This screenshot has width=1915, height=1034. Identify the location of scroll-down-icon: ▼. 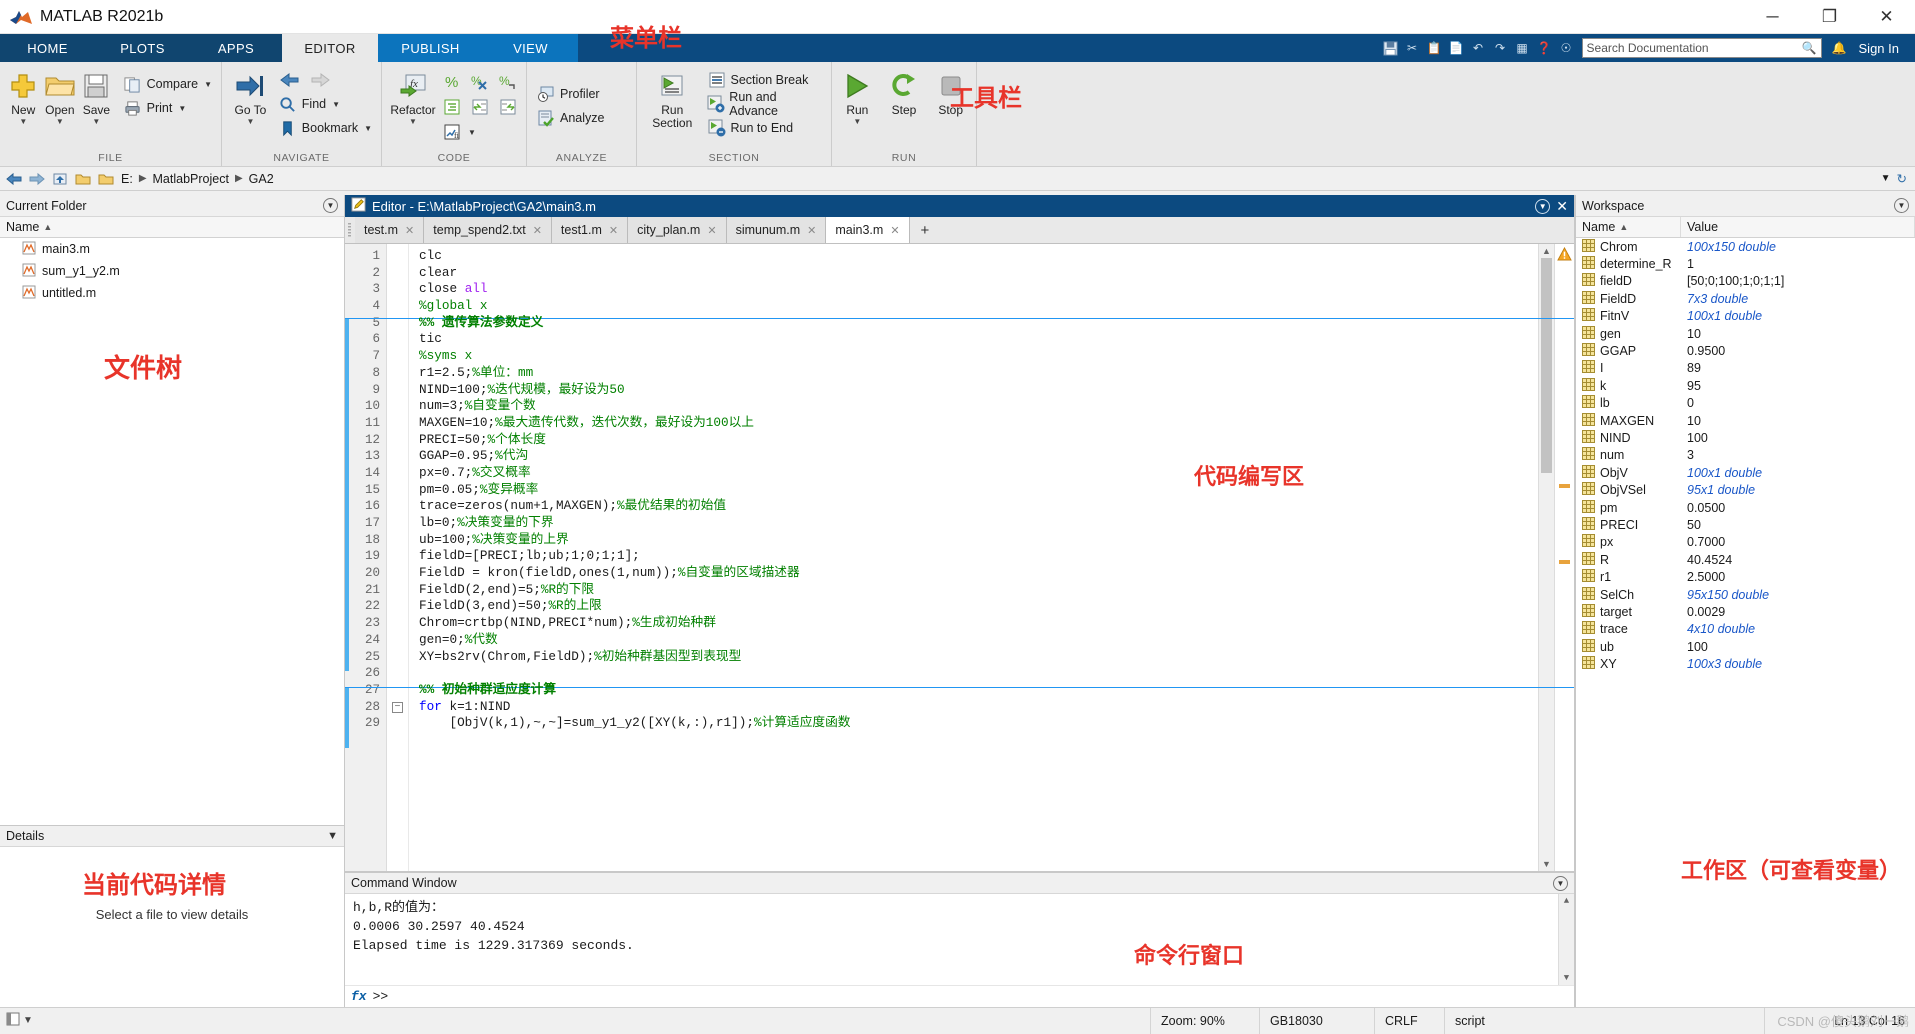
(1566, 978).